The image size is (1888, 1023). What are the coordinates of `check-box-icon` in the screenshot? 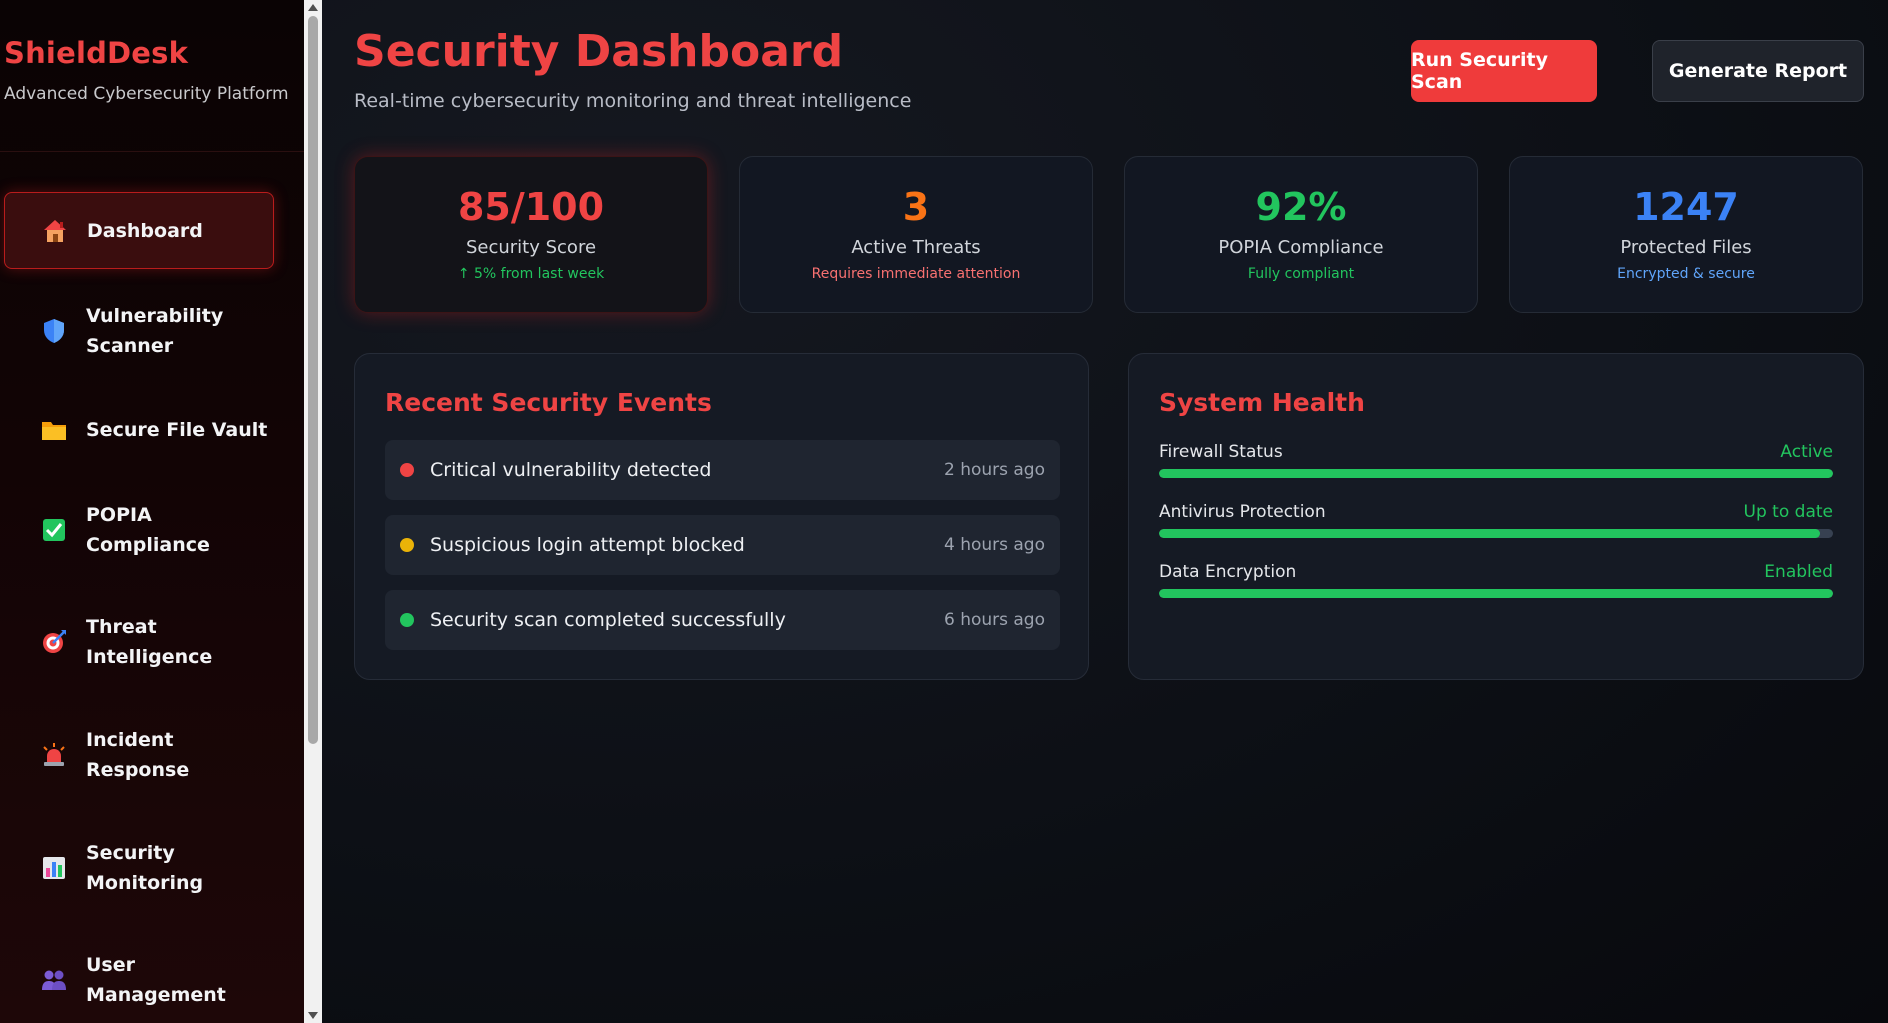 It's located at (54, 530).